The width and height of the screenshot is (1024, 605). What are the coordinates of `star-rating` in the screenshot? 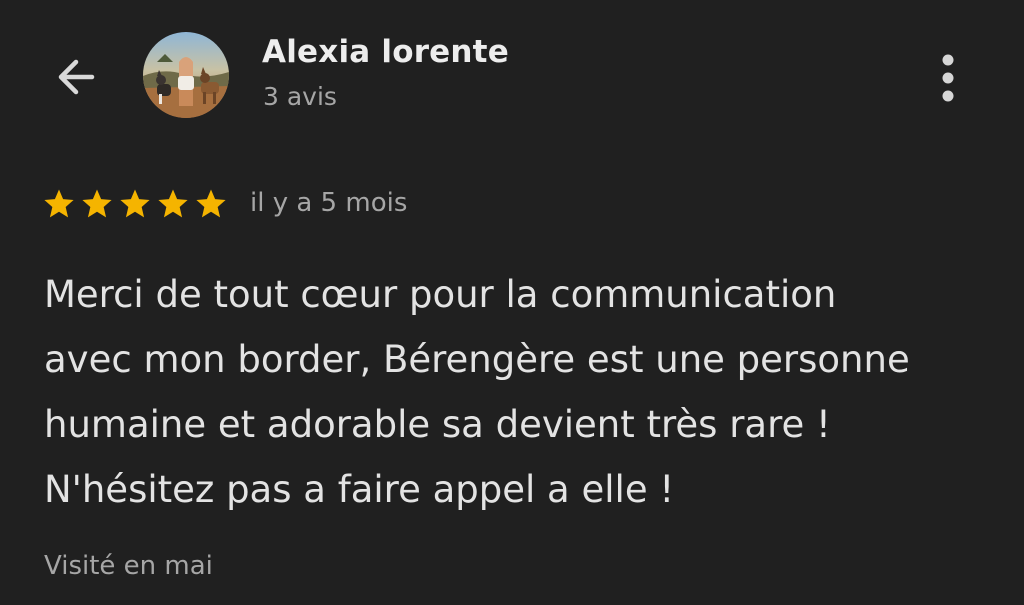 It's located at (135, 204).